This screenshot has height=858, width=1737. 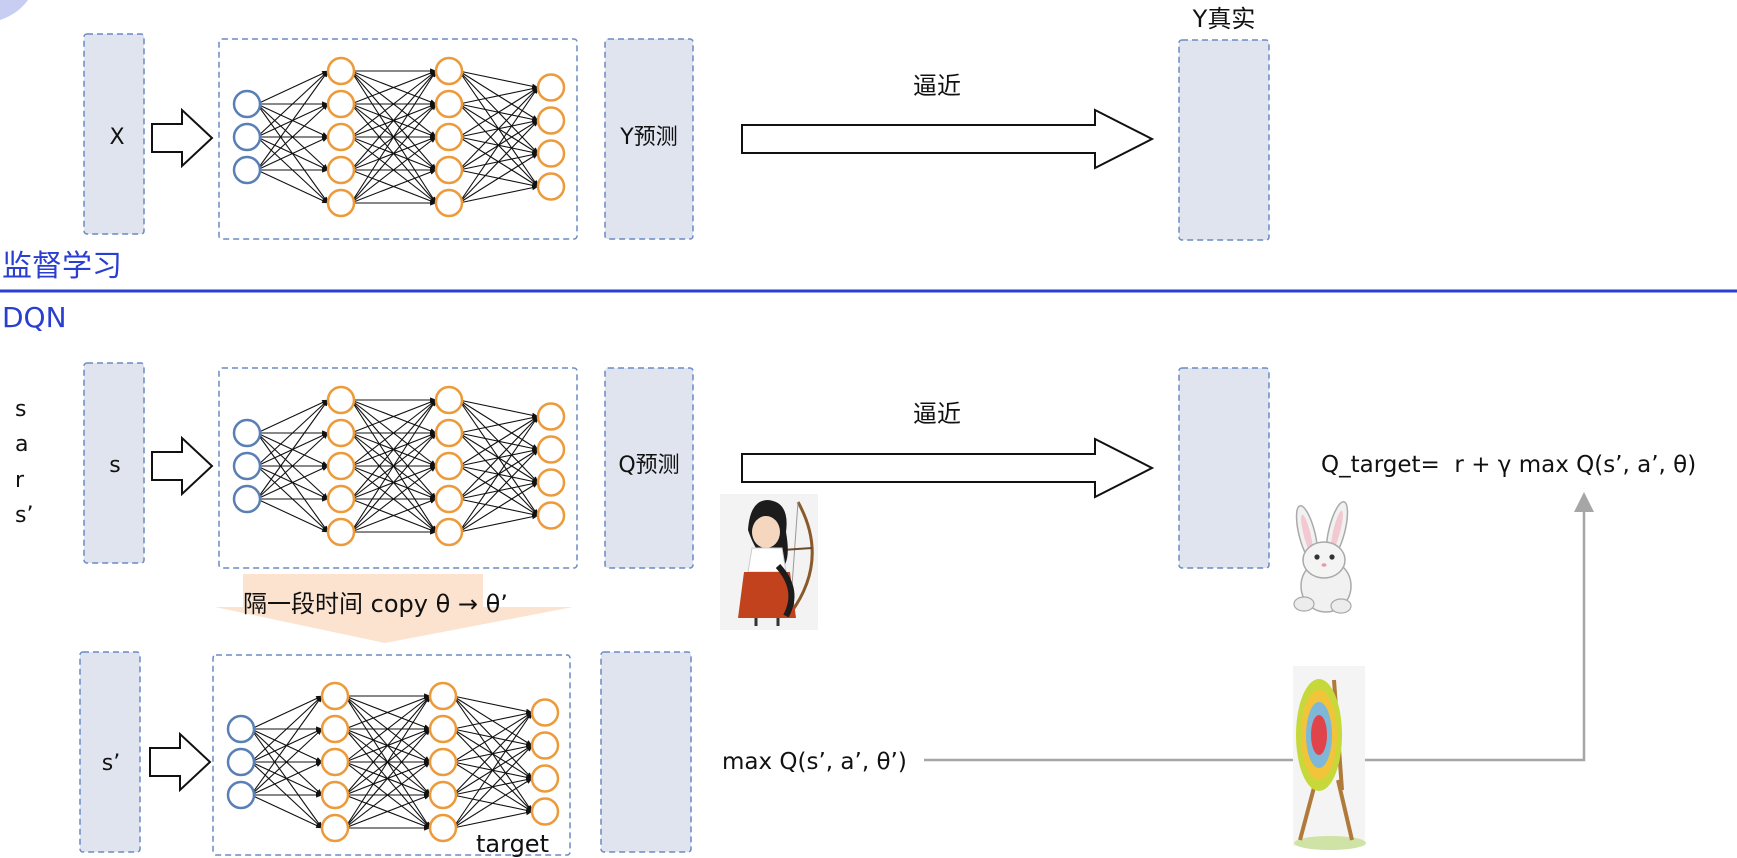 I want to click on target-output-panel, so click(x=646, y=752).